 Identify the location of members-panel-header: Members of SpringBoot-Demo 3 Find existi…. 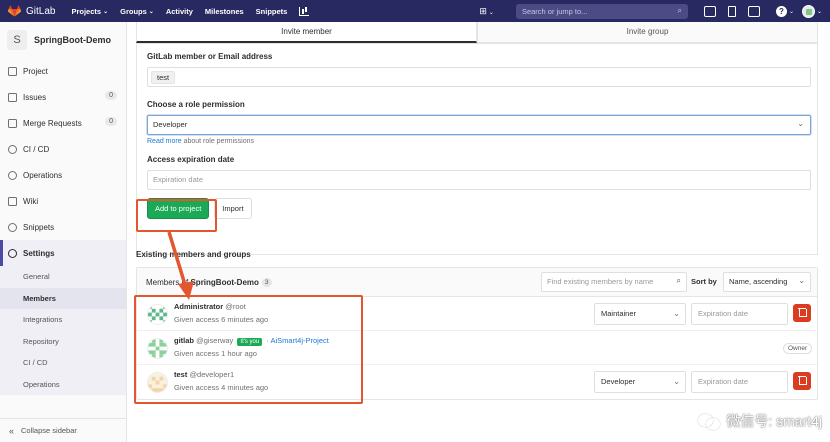
(477, 282).